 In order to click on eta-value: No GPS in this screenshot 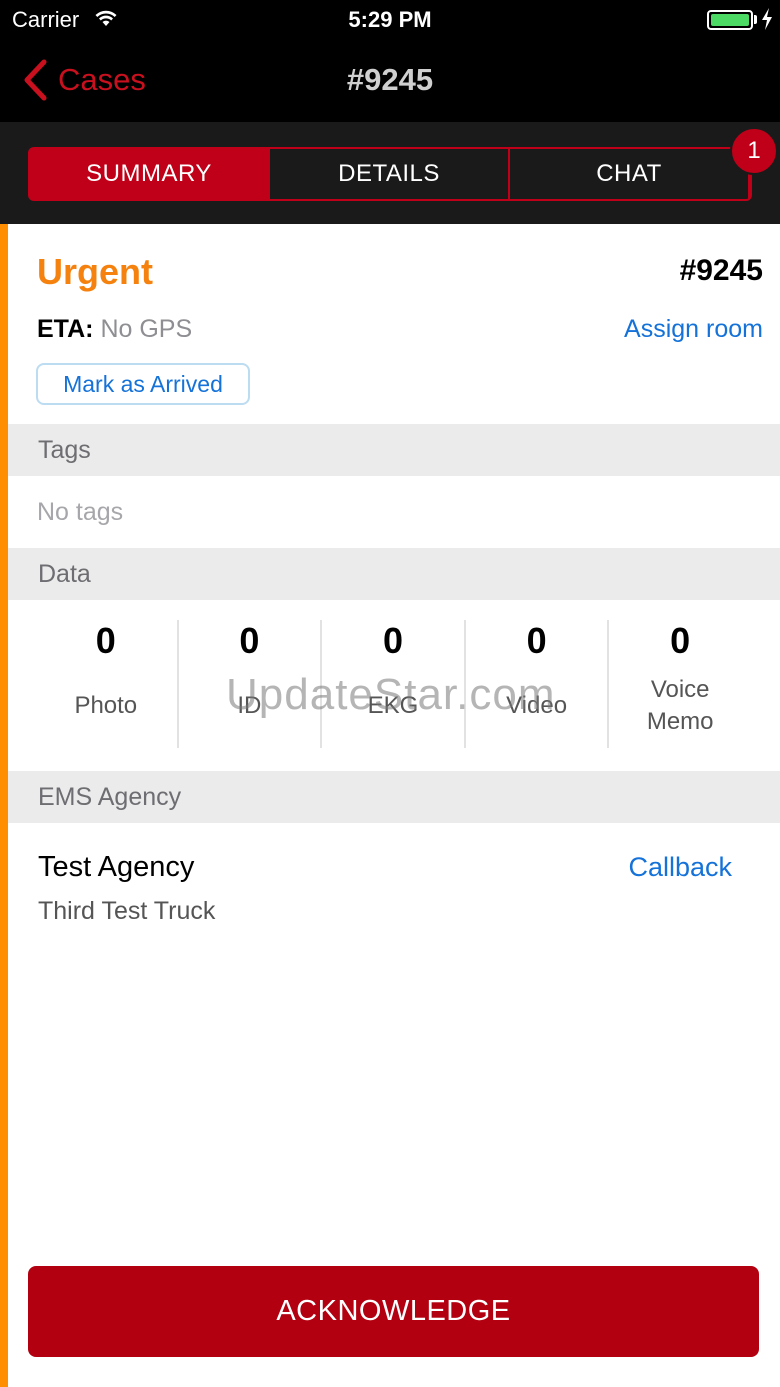, I will do `click(146, 329)`.